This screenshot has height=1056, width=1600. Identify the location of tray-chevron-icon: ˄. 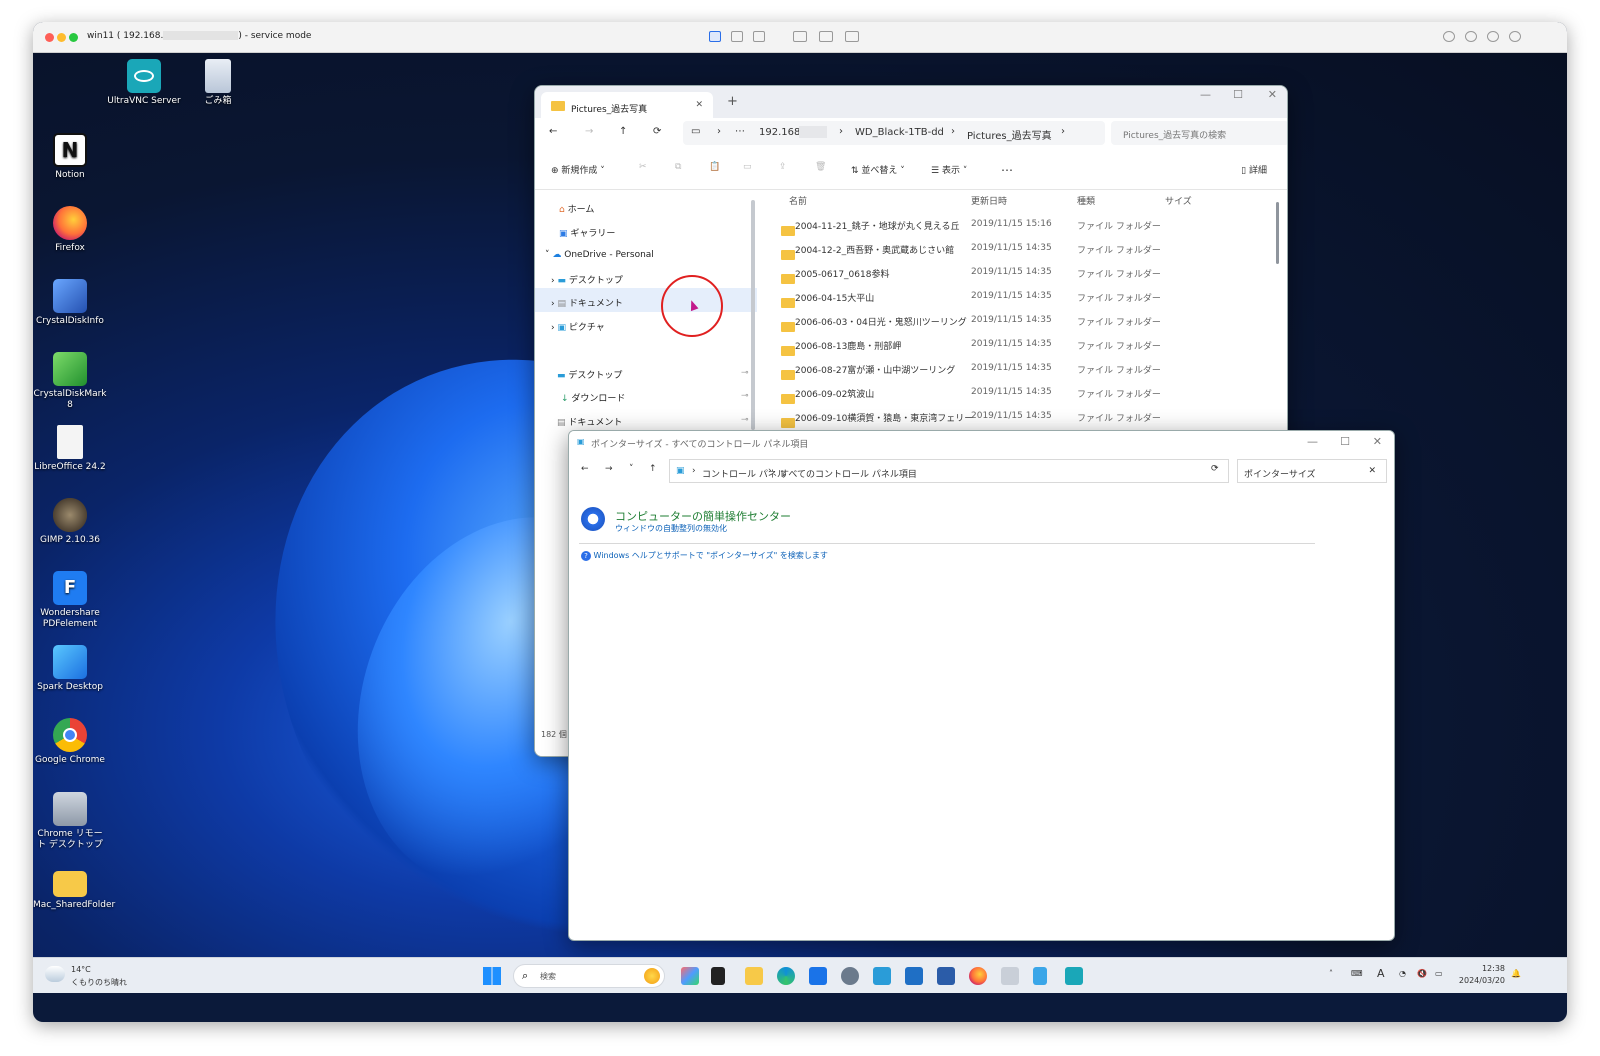
(1331, 973).